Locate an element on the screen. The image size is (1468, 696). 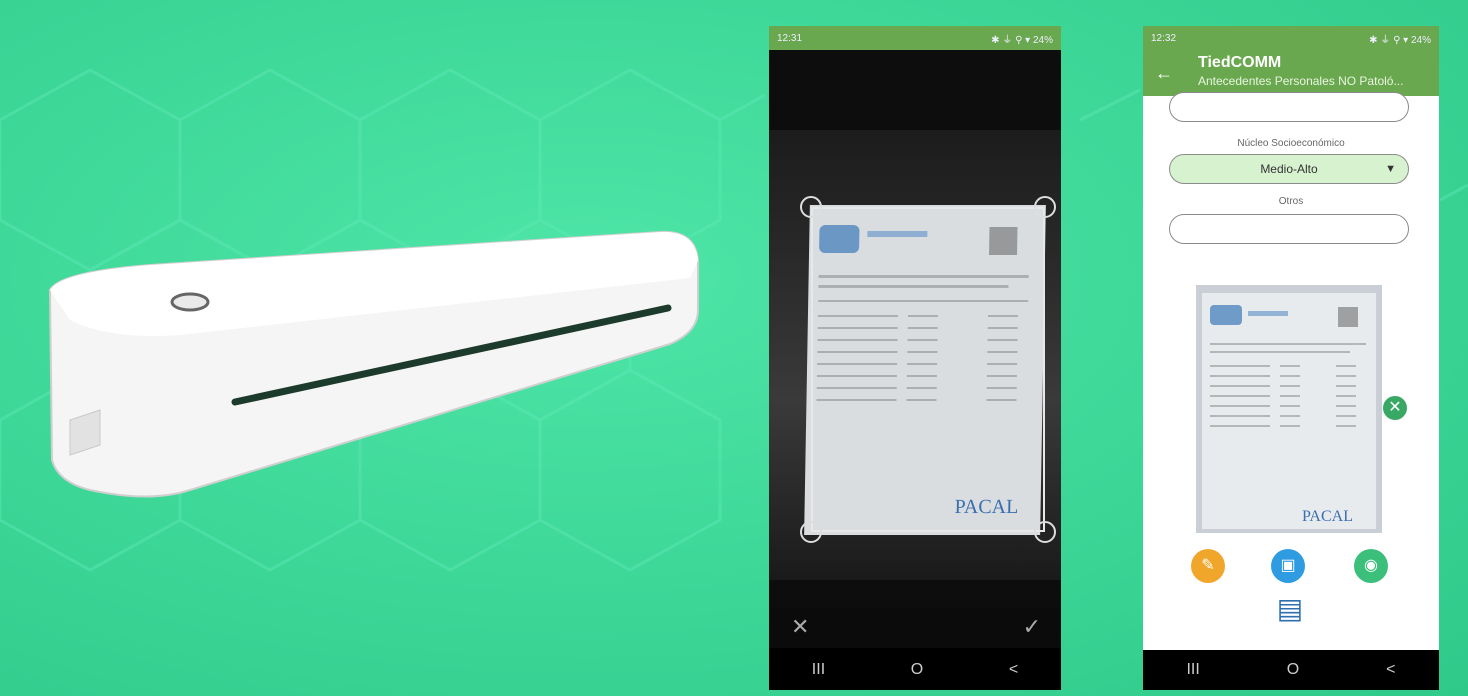
camera-icon: ◉ is located at coordinates (1371, 565).